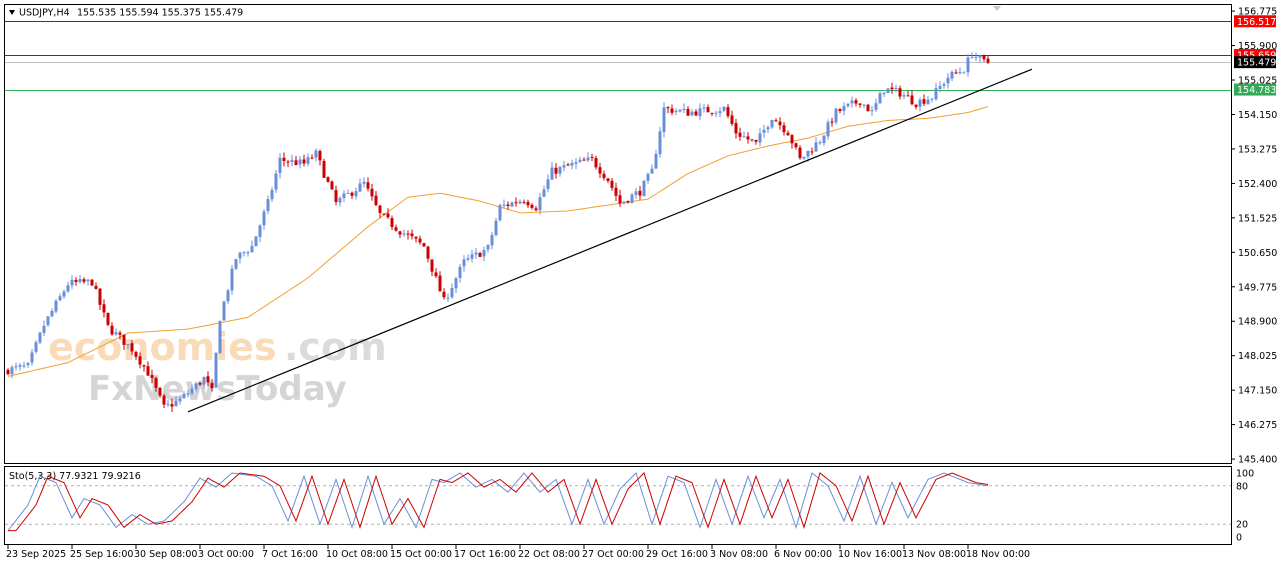  I want to click on level-tag-text: 154.783, so click(1256, 90).